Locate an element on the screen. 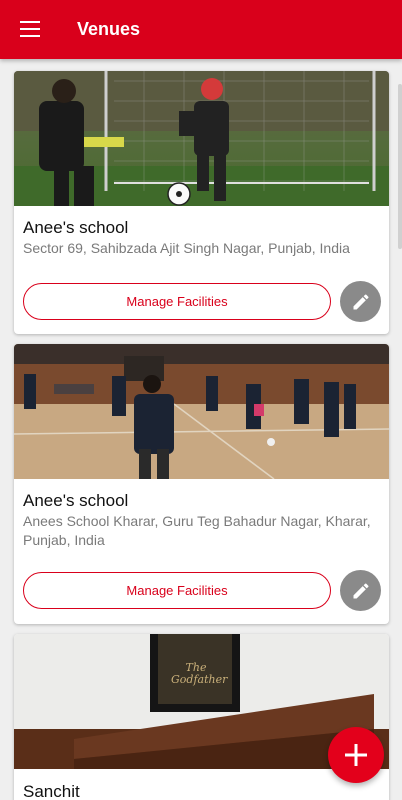 The image size is (402, 800). app-bar: Venues is located at coordinates (201, 29).